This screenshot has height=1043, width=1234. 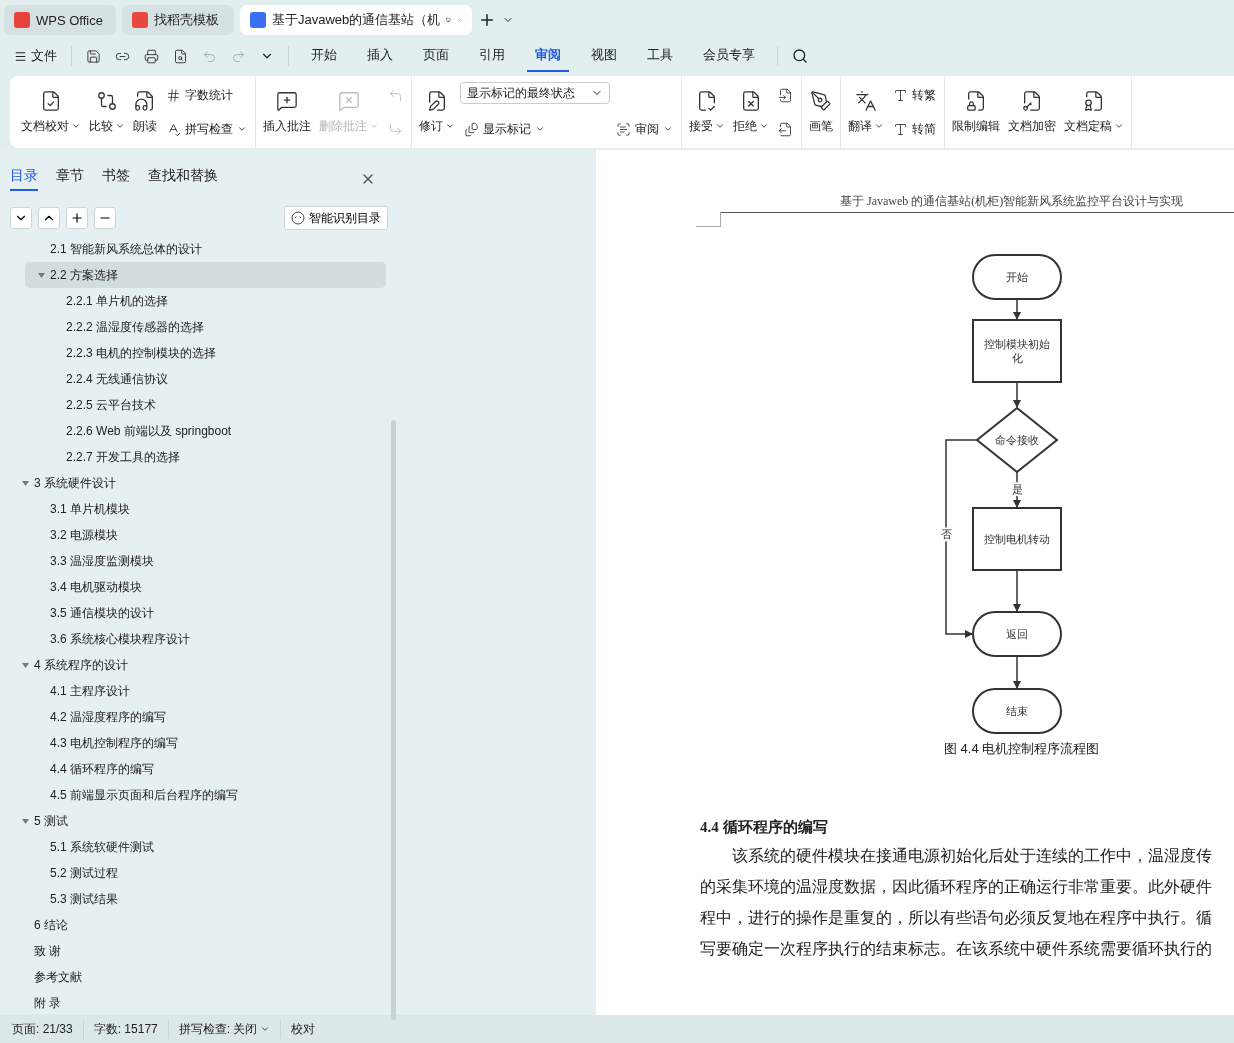 What do you see at coordinates (821, 112) in the screenshot?
I see `ribbon-button: 画笔` at bounding box center [821, 112].